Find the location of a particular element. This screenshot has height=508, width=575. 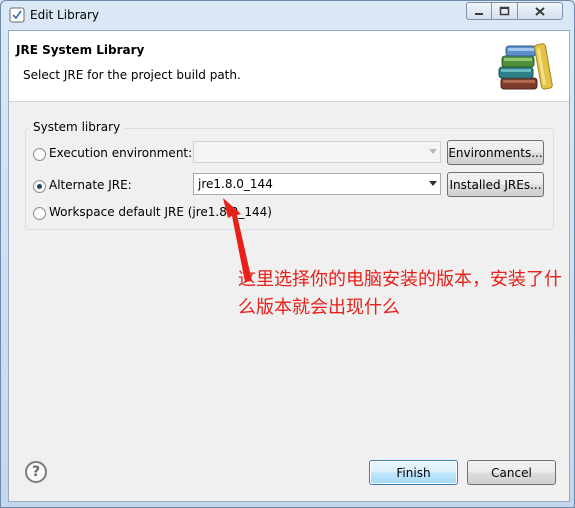

execution-environment-label: Execution environment: is located at coordinates (121, 153).